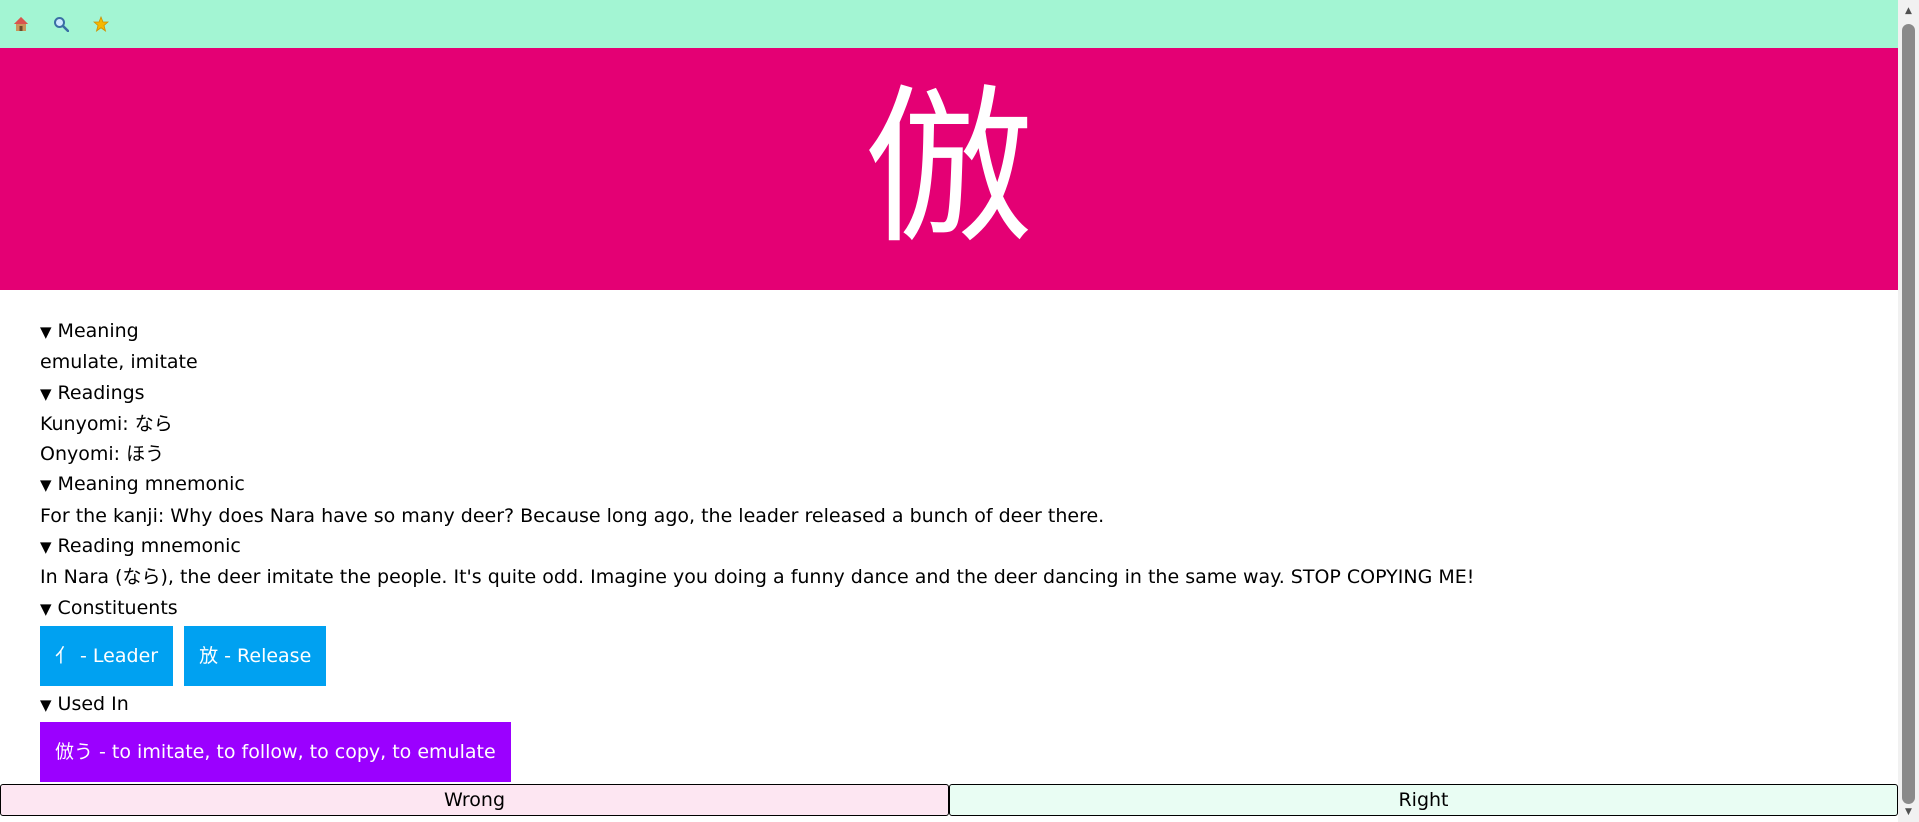  Describe the element at coordinates (1423, 800) in the screenshot. I see `right-button: Right` at that location.